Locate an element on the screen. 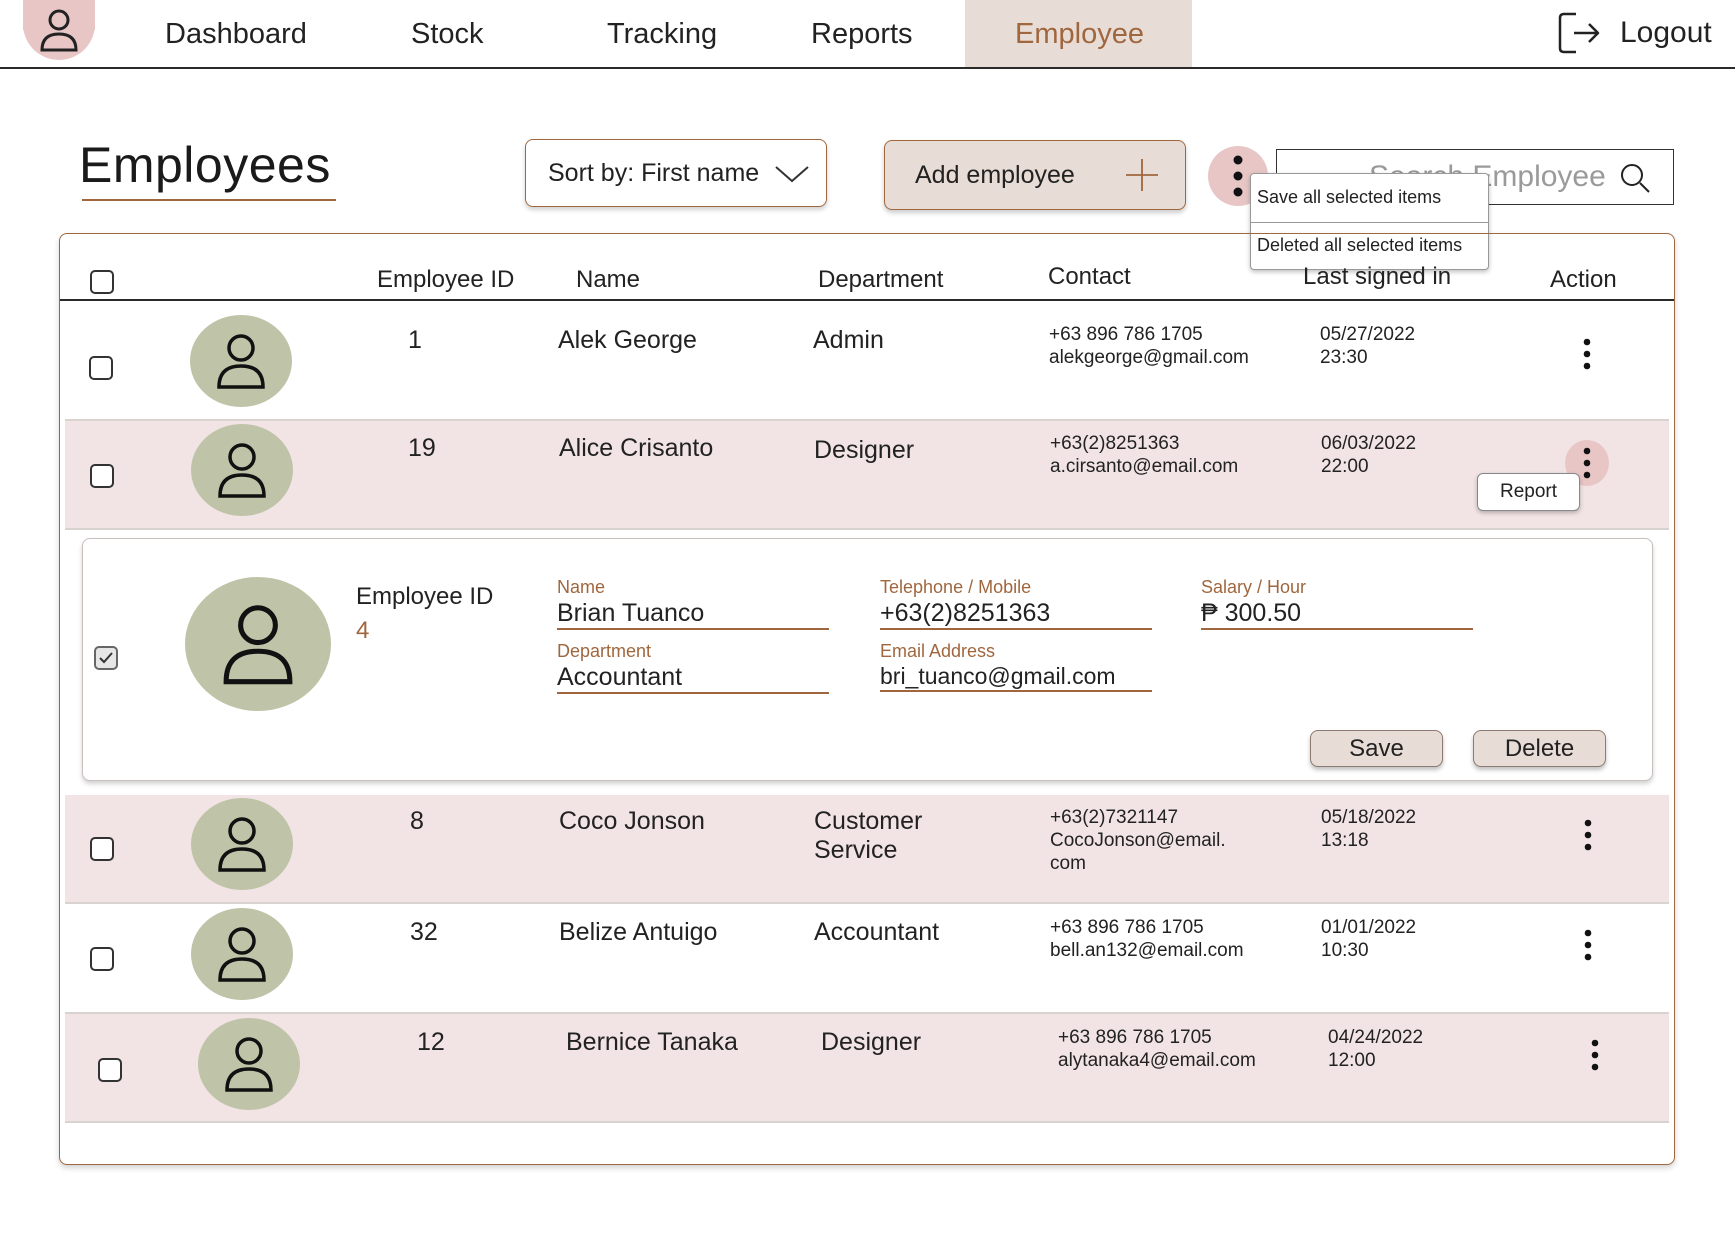 The height and width of the screenshot is (1233, 1735). row-checkbox-checked is located at coordinates (106, 658).